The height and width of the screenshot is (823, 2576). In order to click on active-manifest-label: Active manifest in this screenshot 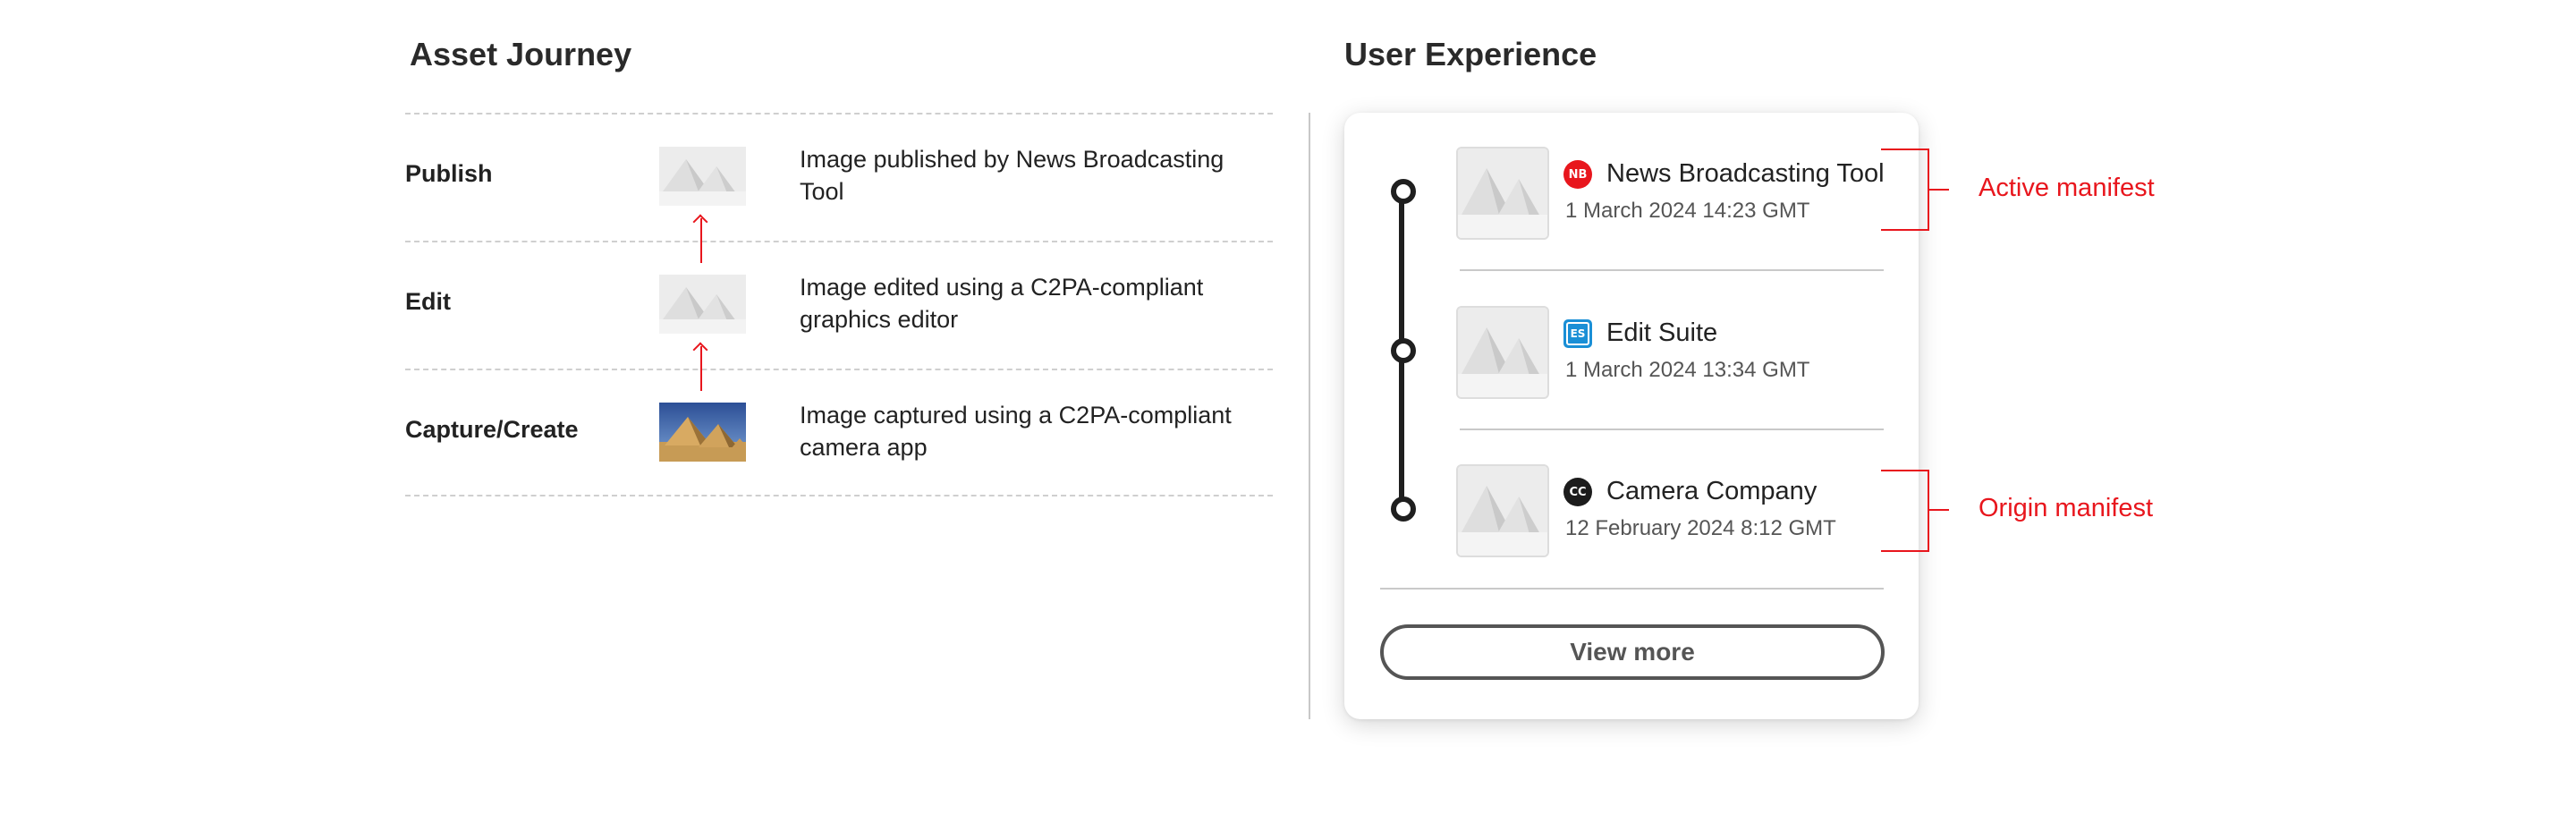, I will do `click(2067, 188)`.